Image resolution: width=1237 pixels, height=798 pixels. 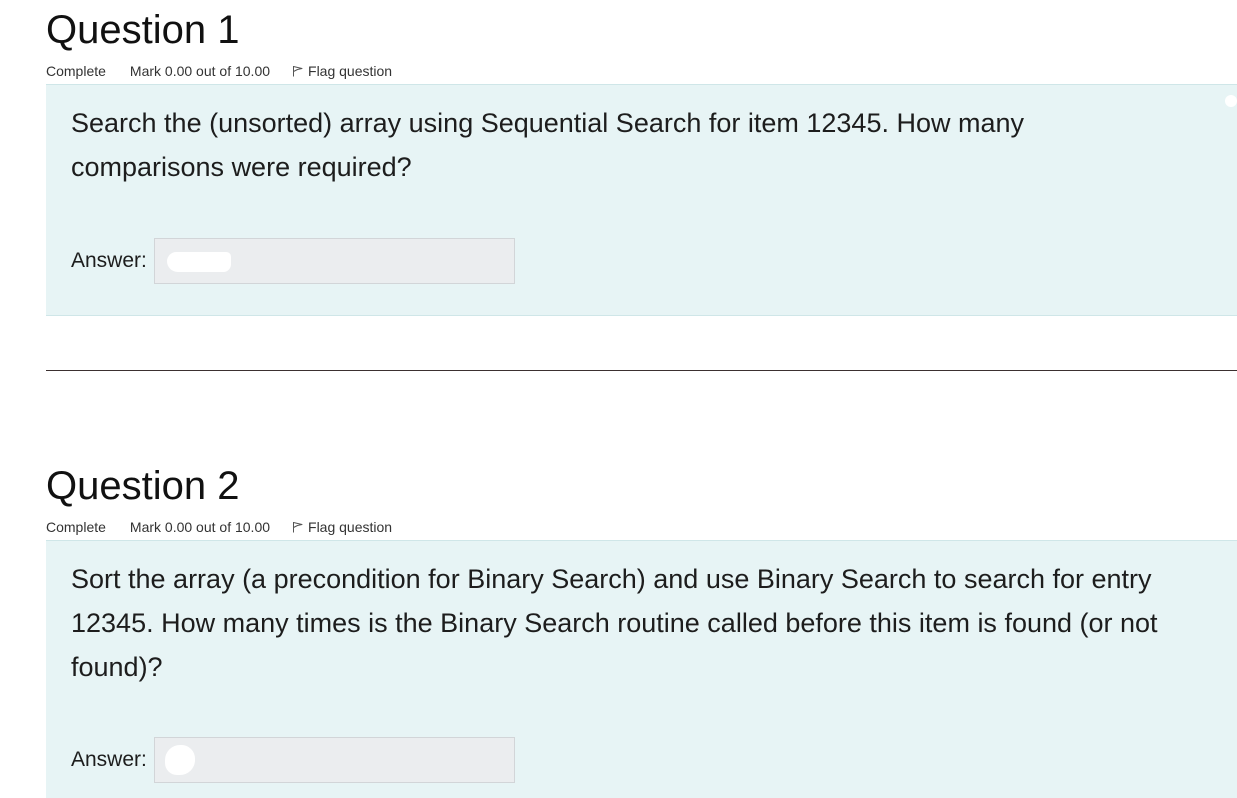 What do you see at coordinates (143, 486) in the screenshot?
I see `question-title: Question 2` at bounding box center [143, 486].